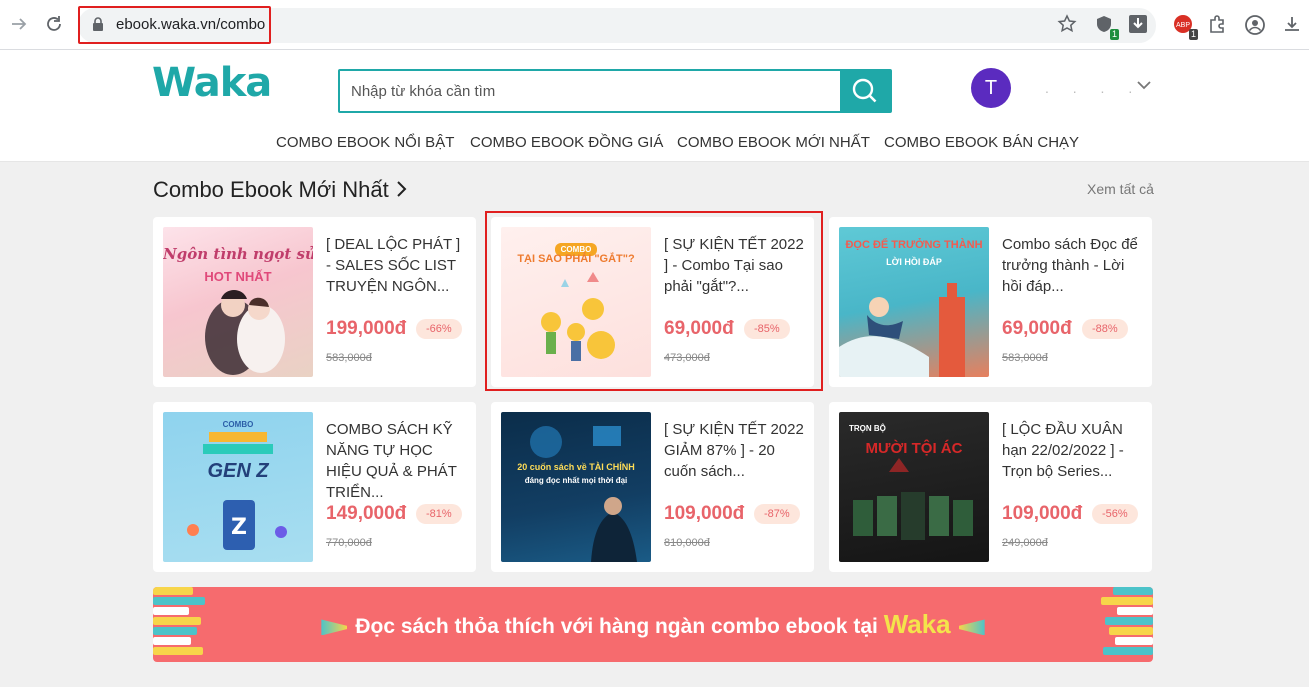  I want to click on forward-arrow-icon, so click(19, 25).